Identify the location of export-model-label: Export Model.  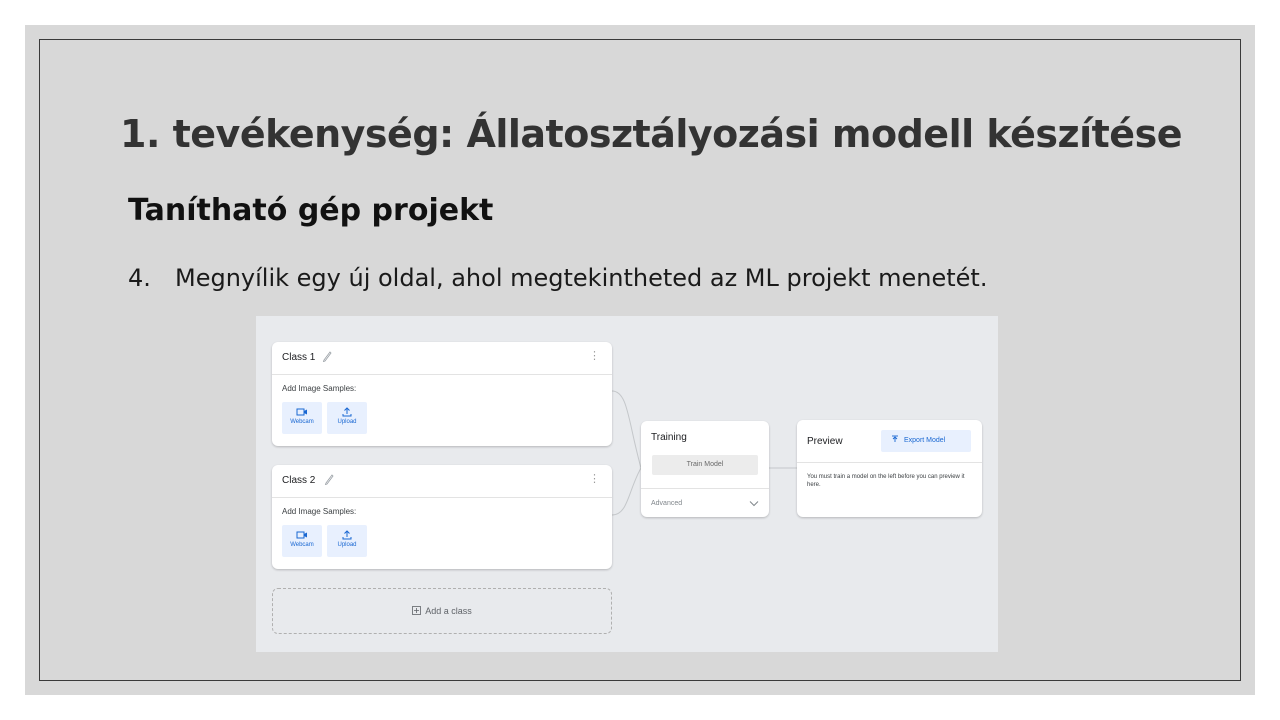
(925, 440).